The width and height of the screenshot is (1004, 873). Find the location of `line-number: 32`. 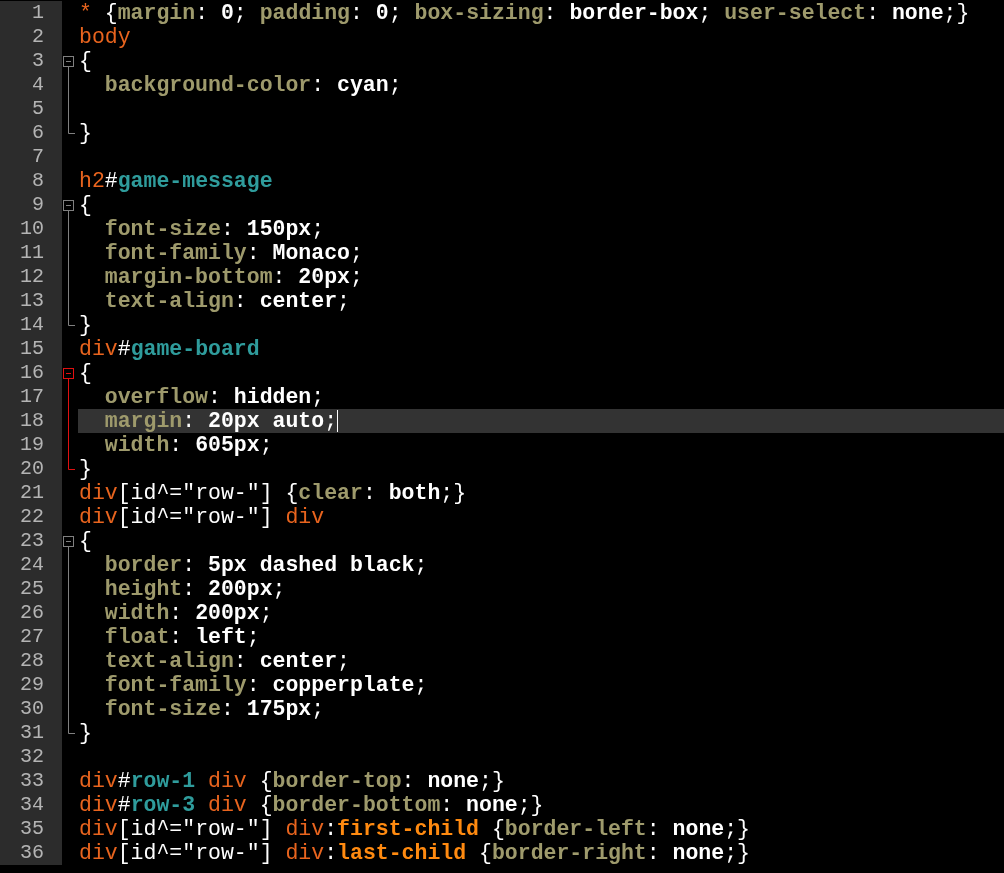

line-number: 32 is located at coordinates (32, 757).